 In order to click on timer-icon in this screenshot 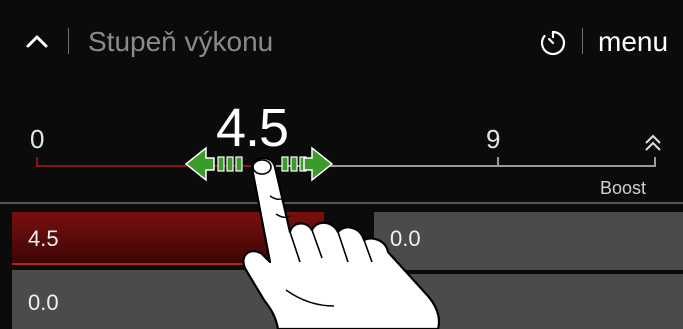, I will do `click(553, 43)`.